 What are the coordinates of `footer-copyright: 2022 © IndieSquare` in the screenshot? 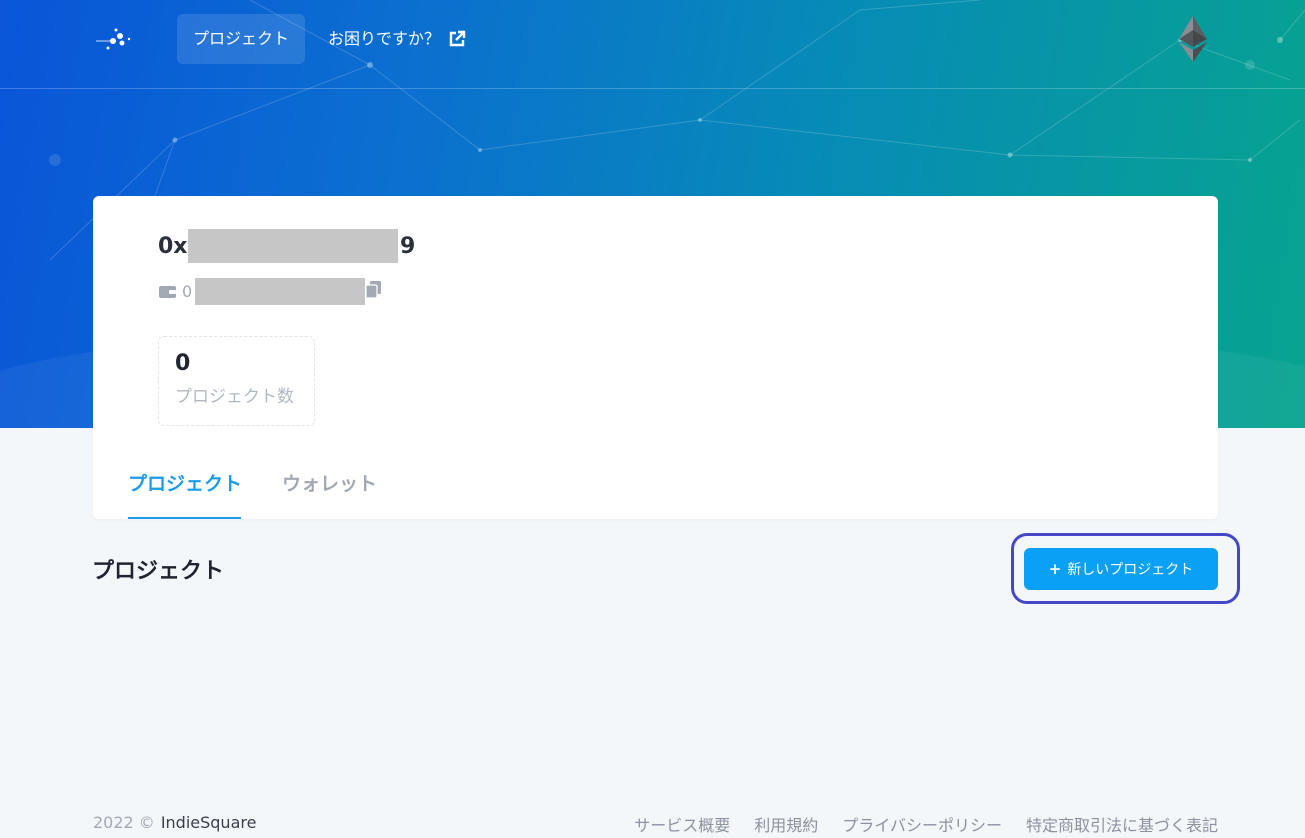 It's located at (174, 822).